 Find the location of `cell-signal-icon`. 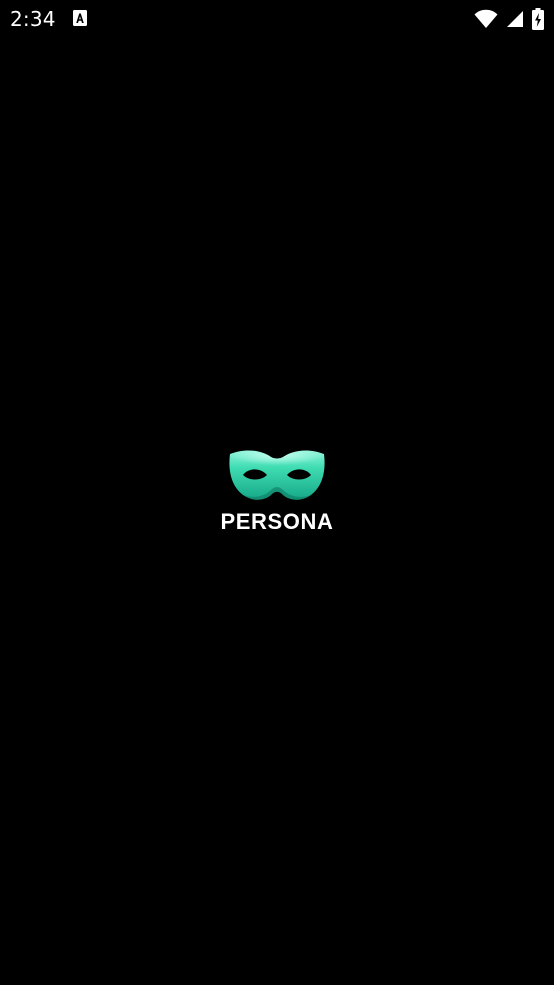

cell-signal-icon is located at coordinates (515, 19).